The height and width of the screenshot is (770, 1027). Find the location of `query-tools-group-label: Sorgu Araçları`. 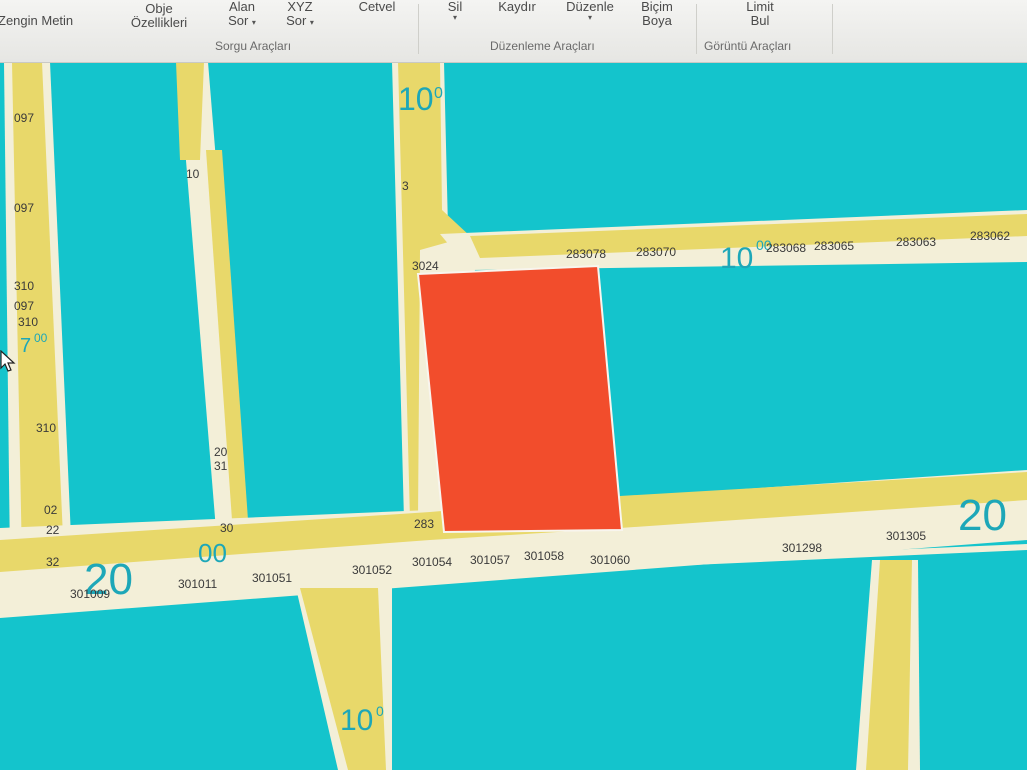

query-tools-group-label: Sorgu Araçları is located at coordinates (253, 46).